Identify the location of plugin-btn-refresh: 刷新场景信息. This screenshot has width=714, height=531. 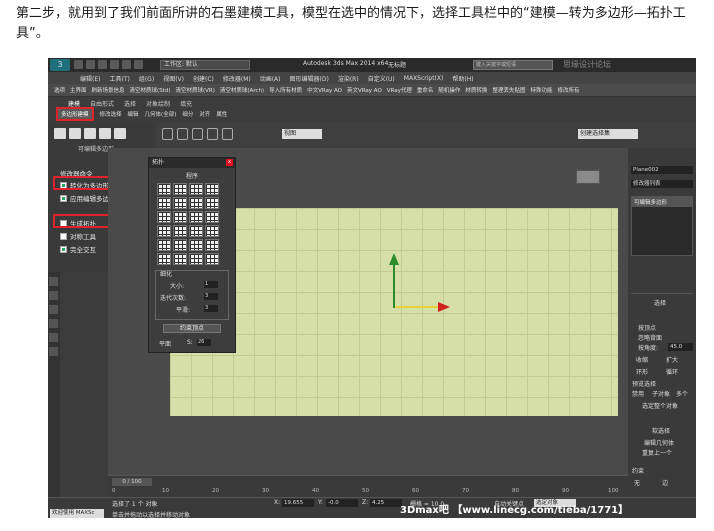
(108, 90).